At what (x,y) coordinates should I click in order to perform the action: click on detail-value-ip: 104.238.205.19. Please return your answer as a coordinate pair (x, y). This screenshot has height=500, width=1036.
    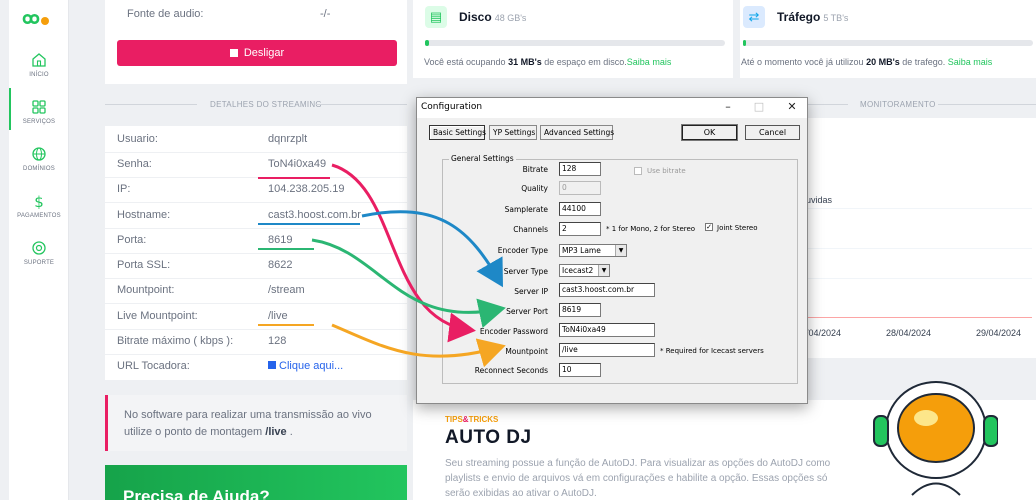
    Looking at the image, I should click on (306, 189).